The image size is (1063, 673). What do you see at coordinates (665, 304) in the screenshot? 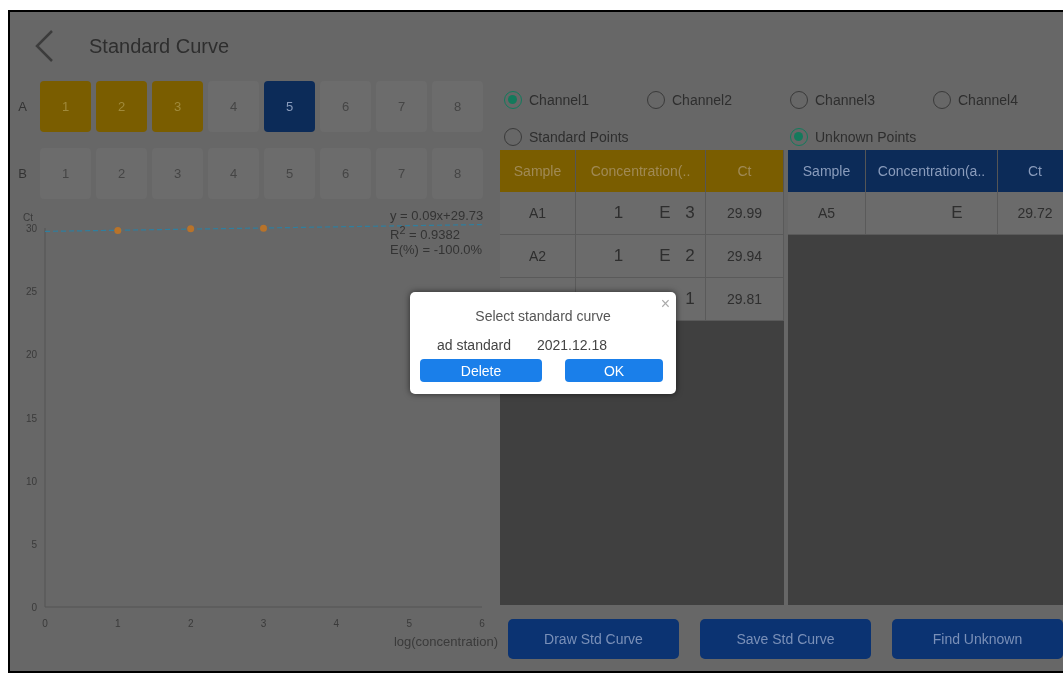
I see `close-button: ×` at bounding box center [665, 304].